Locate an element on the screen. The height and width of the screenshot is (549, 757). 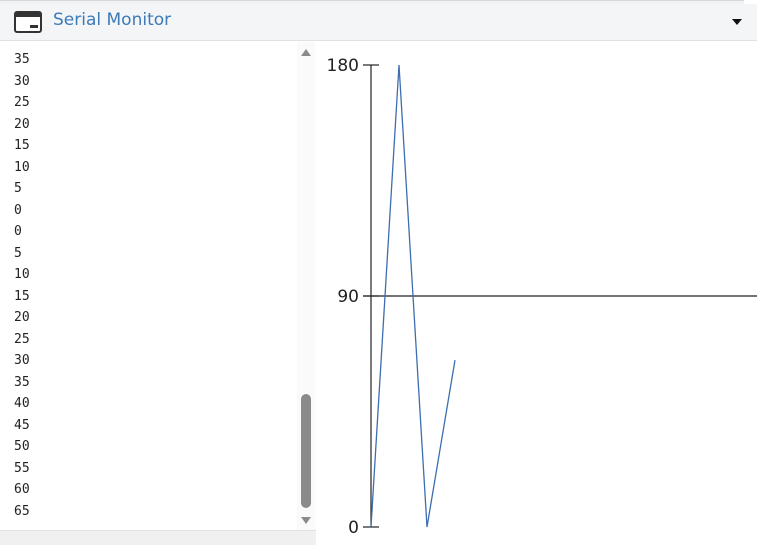
serial-line: 60 is located at coordinates (22, 489).